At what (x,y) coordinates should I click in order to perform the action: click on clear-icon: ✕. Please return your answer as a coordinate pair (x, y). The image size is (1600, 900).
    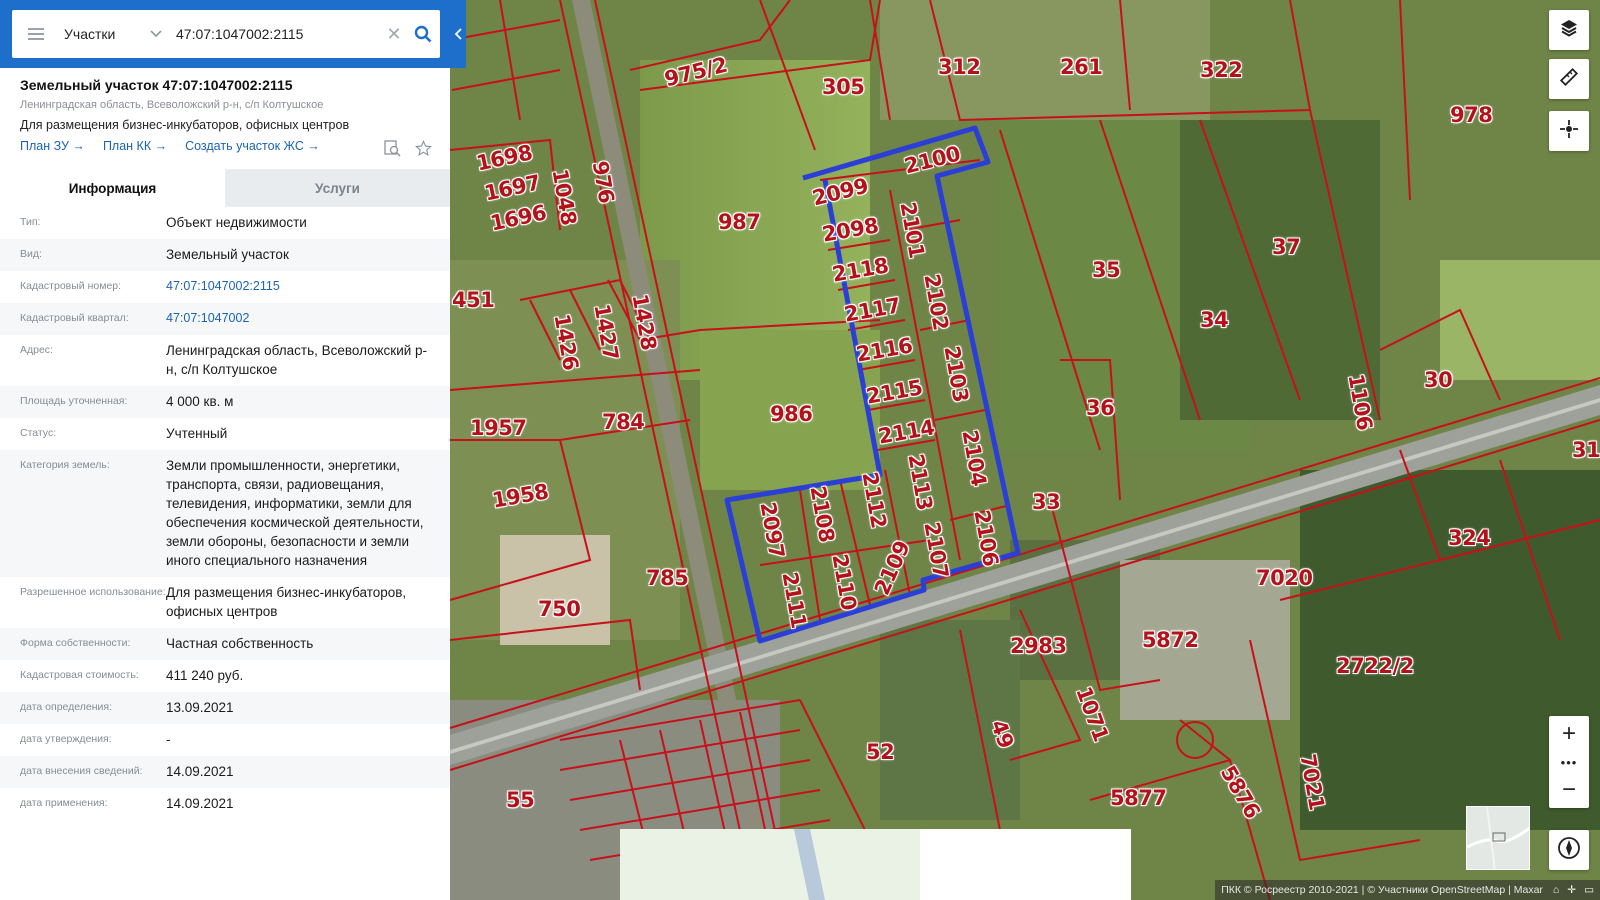
    Looking at the image, I should click on (394, 34).